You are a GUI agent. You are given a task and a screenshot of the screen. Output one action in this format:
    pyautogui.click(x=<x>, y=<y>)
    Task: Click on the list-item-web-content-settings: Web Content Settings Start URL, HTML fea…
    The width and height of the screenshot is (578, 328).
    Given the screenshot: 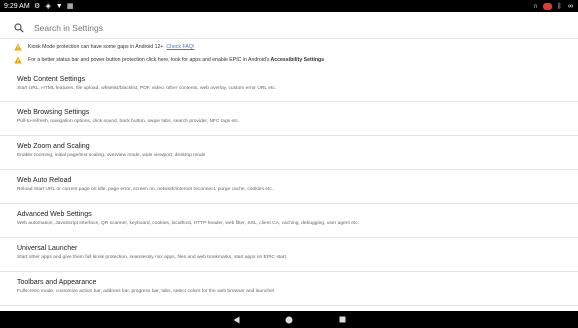 What is the action you would take?
    pyautogui.click(x=289, y=87)
    